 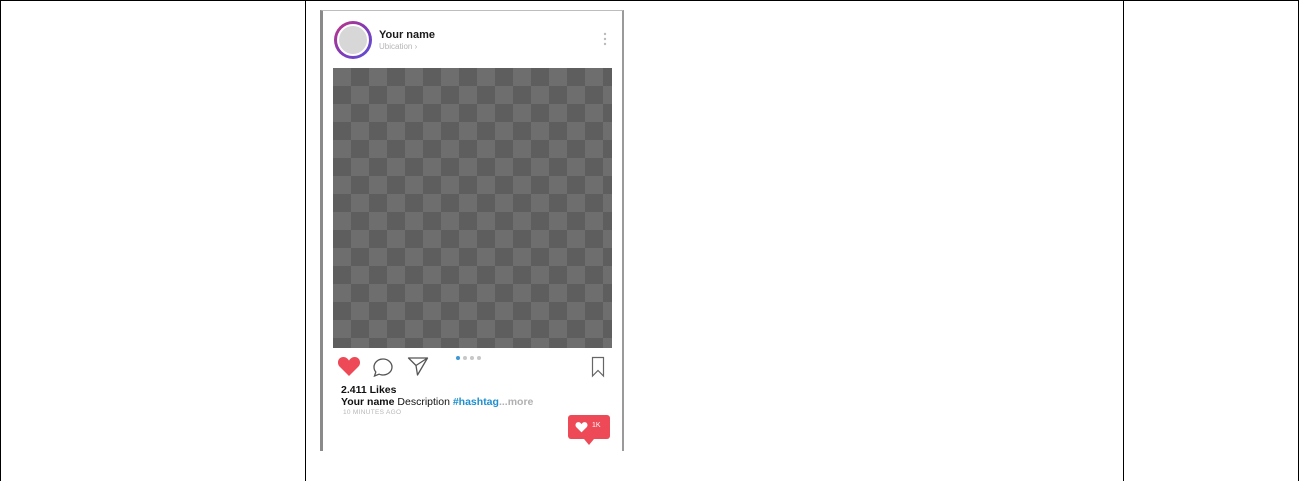 What do you see at coordinates (605, 39) in the screenshot?
I see `more-vertical-icon` at bounding box center [605, 39].